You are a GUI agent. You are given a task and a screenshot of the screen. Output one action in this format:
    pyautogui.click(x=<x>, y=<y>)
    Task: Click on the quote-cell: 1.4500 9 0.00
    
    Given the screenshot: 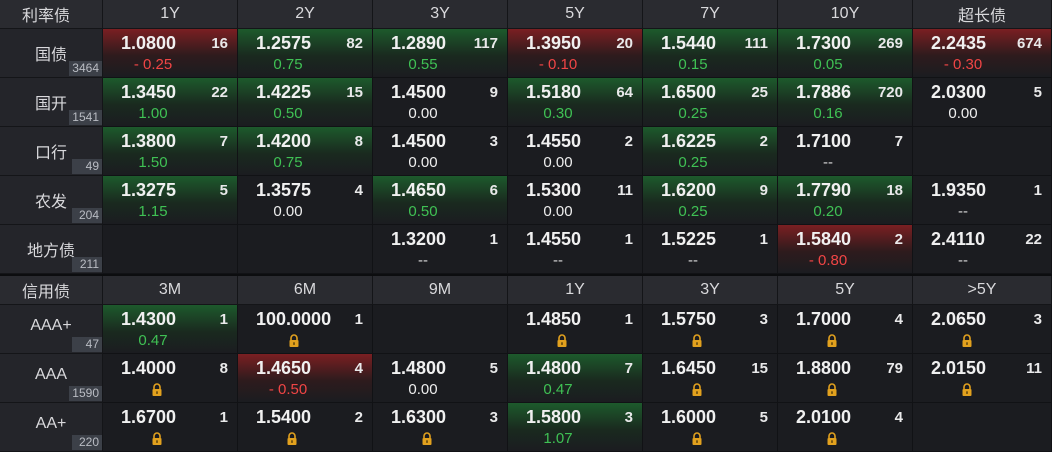 What is the action you would take?
    pyautogui.click(x=440, y=102)
    